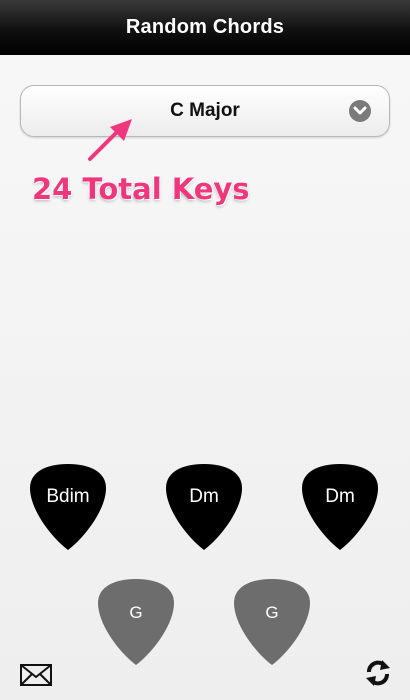  I want to click on chord-pick-2: Dm, so click(204, 507).